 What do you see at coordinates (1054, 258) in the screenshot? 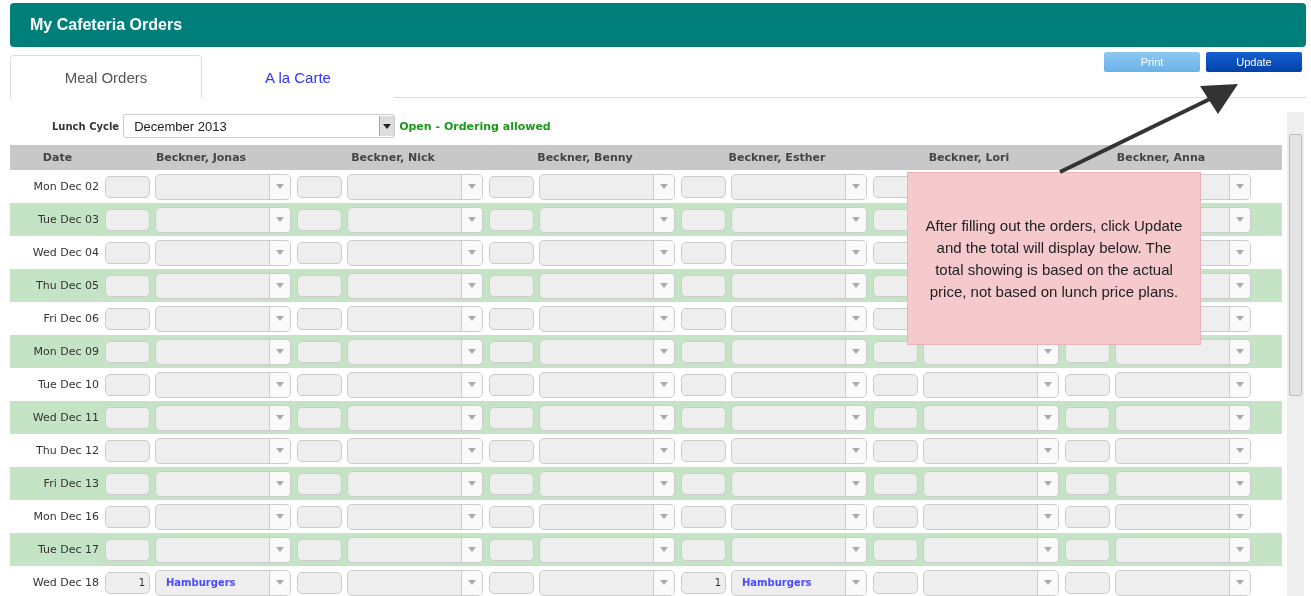
I see `help-tooltip: After filling out the orders, click Update and the total will display below. The total showing is based on the actual price, not based on lunch price plans.` at bounding box center [1054, 258].